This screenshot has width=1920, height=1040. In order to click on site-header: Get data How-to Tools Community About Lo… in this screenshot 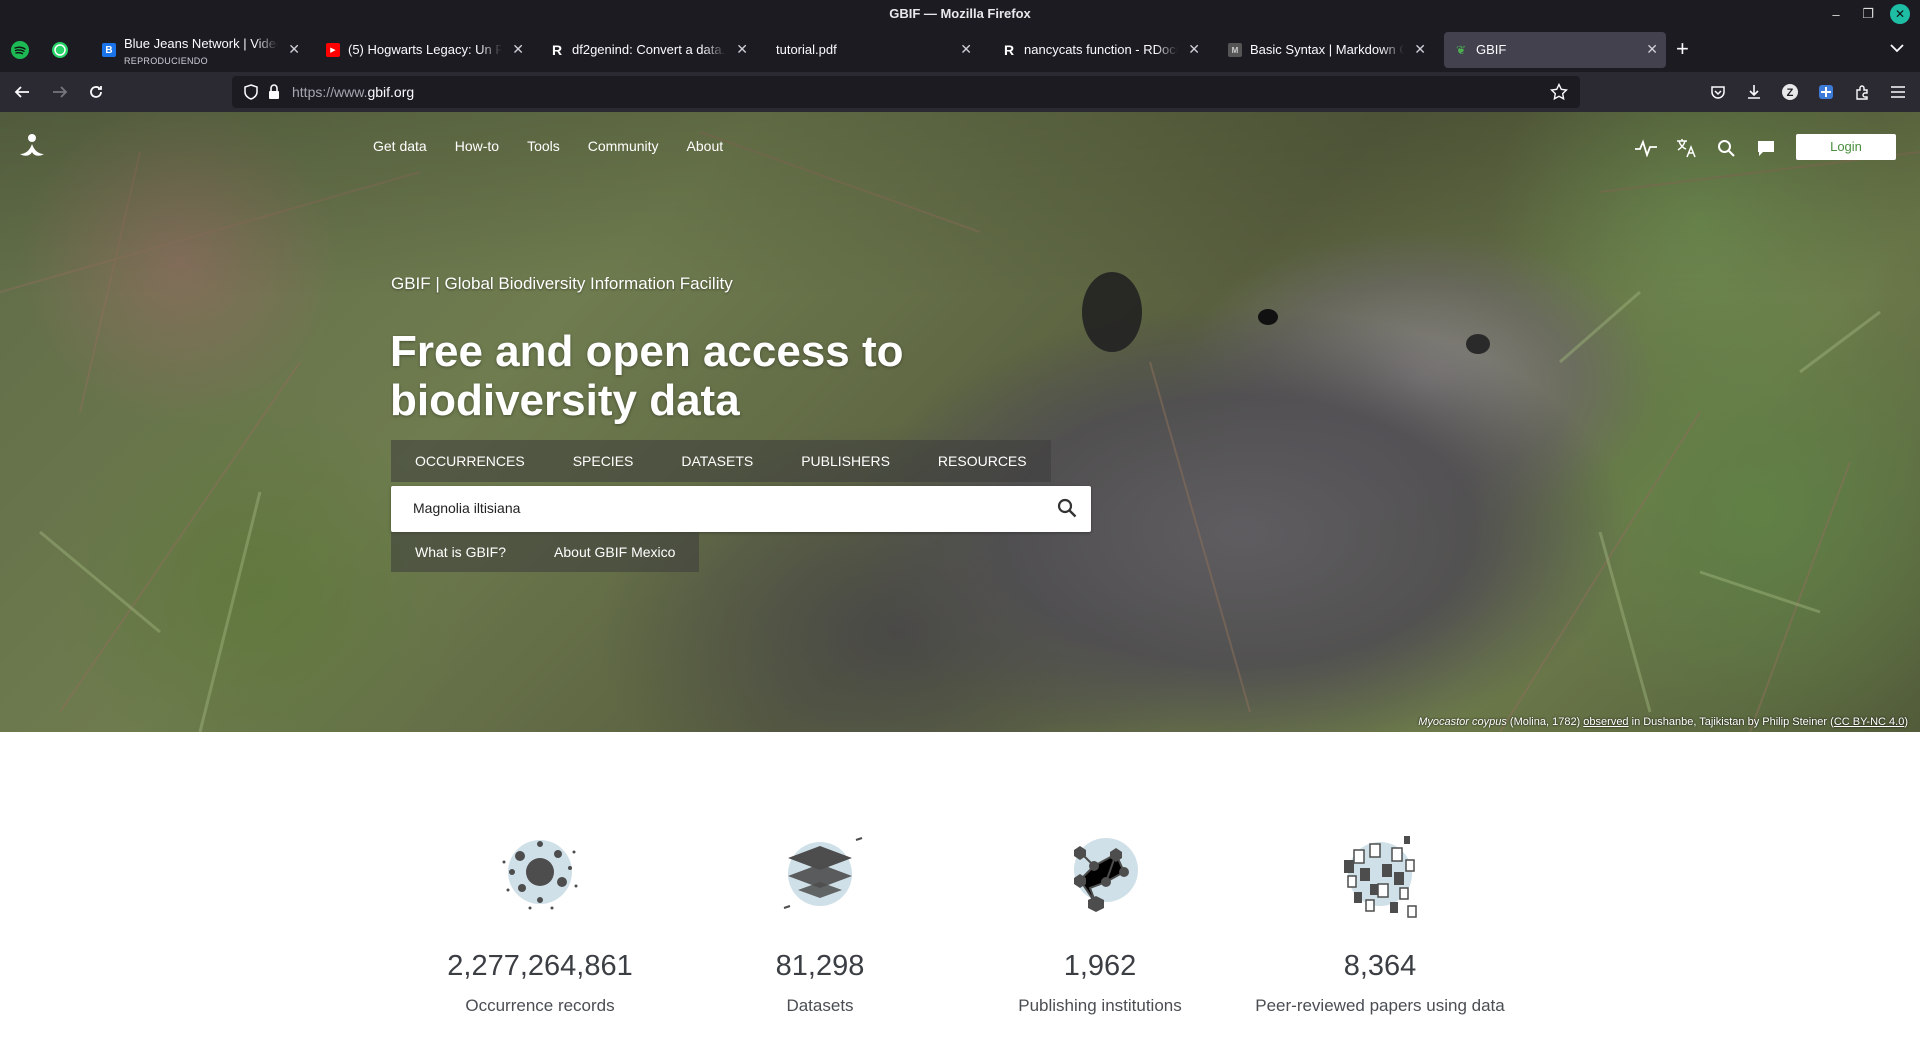, I will do `click(960, 142)`.